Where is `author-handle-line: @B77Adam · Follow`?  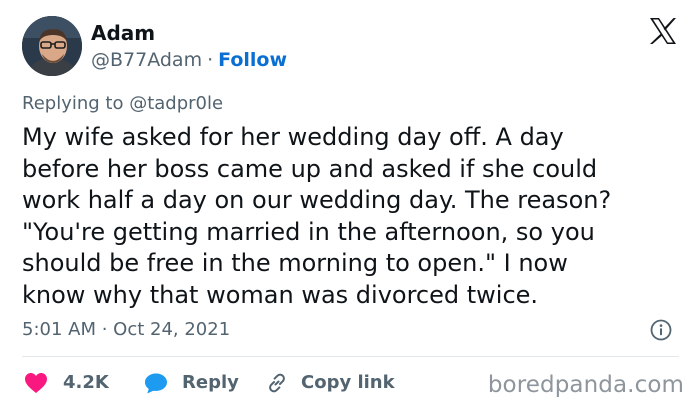
author-handle-line: @B77Adam · Follow is located at coordinates (189, 60).